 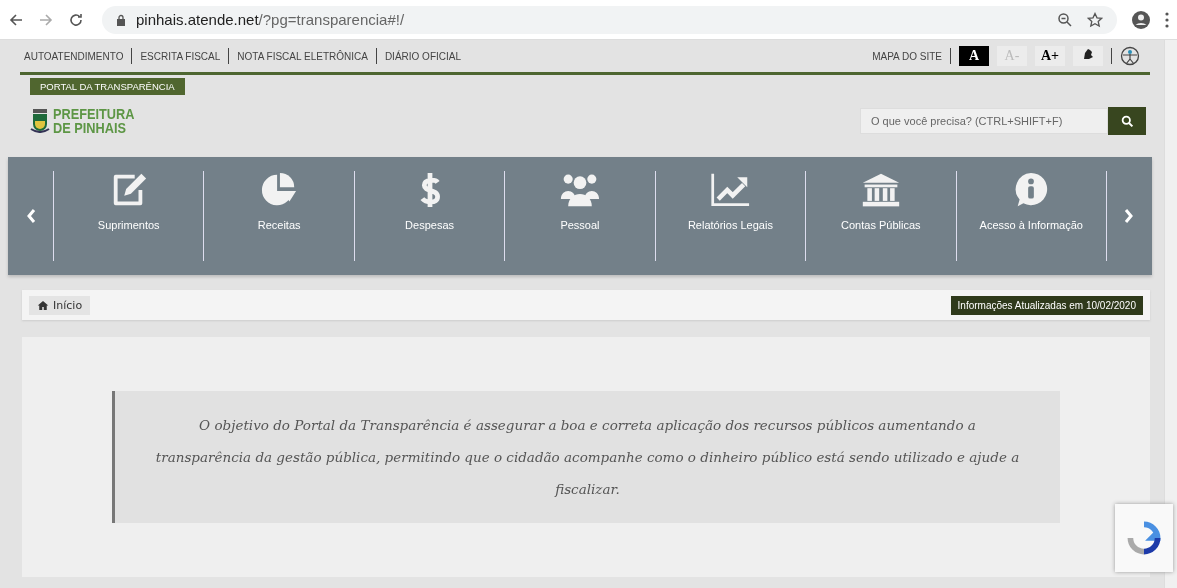 What do you see at coordinates (74, 56) in the screenshot?
I see `top-link: AUTOATENDIMENTO` at bounding box center [74, 56].